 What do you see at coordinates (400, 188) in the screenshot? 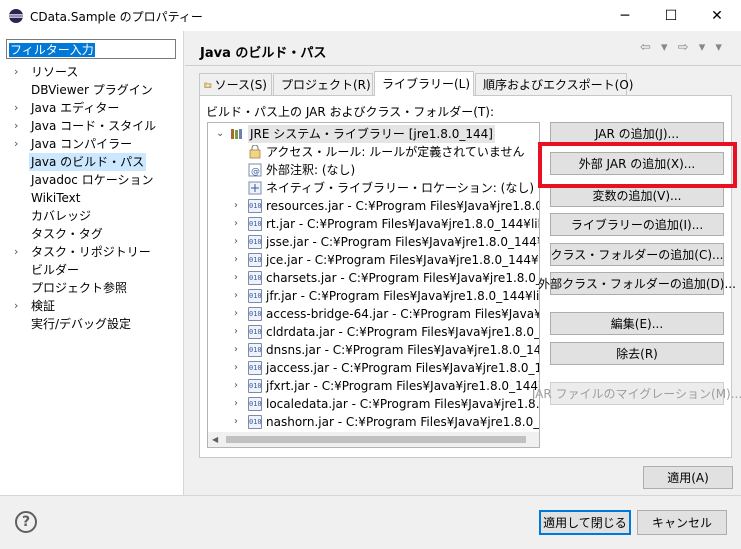
I see `tree-row-label: ネイティブ・ライブラリー・ロケーション: (なし)` at bounding box center [400, 188].